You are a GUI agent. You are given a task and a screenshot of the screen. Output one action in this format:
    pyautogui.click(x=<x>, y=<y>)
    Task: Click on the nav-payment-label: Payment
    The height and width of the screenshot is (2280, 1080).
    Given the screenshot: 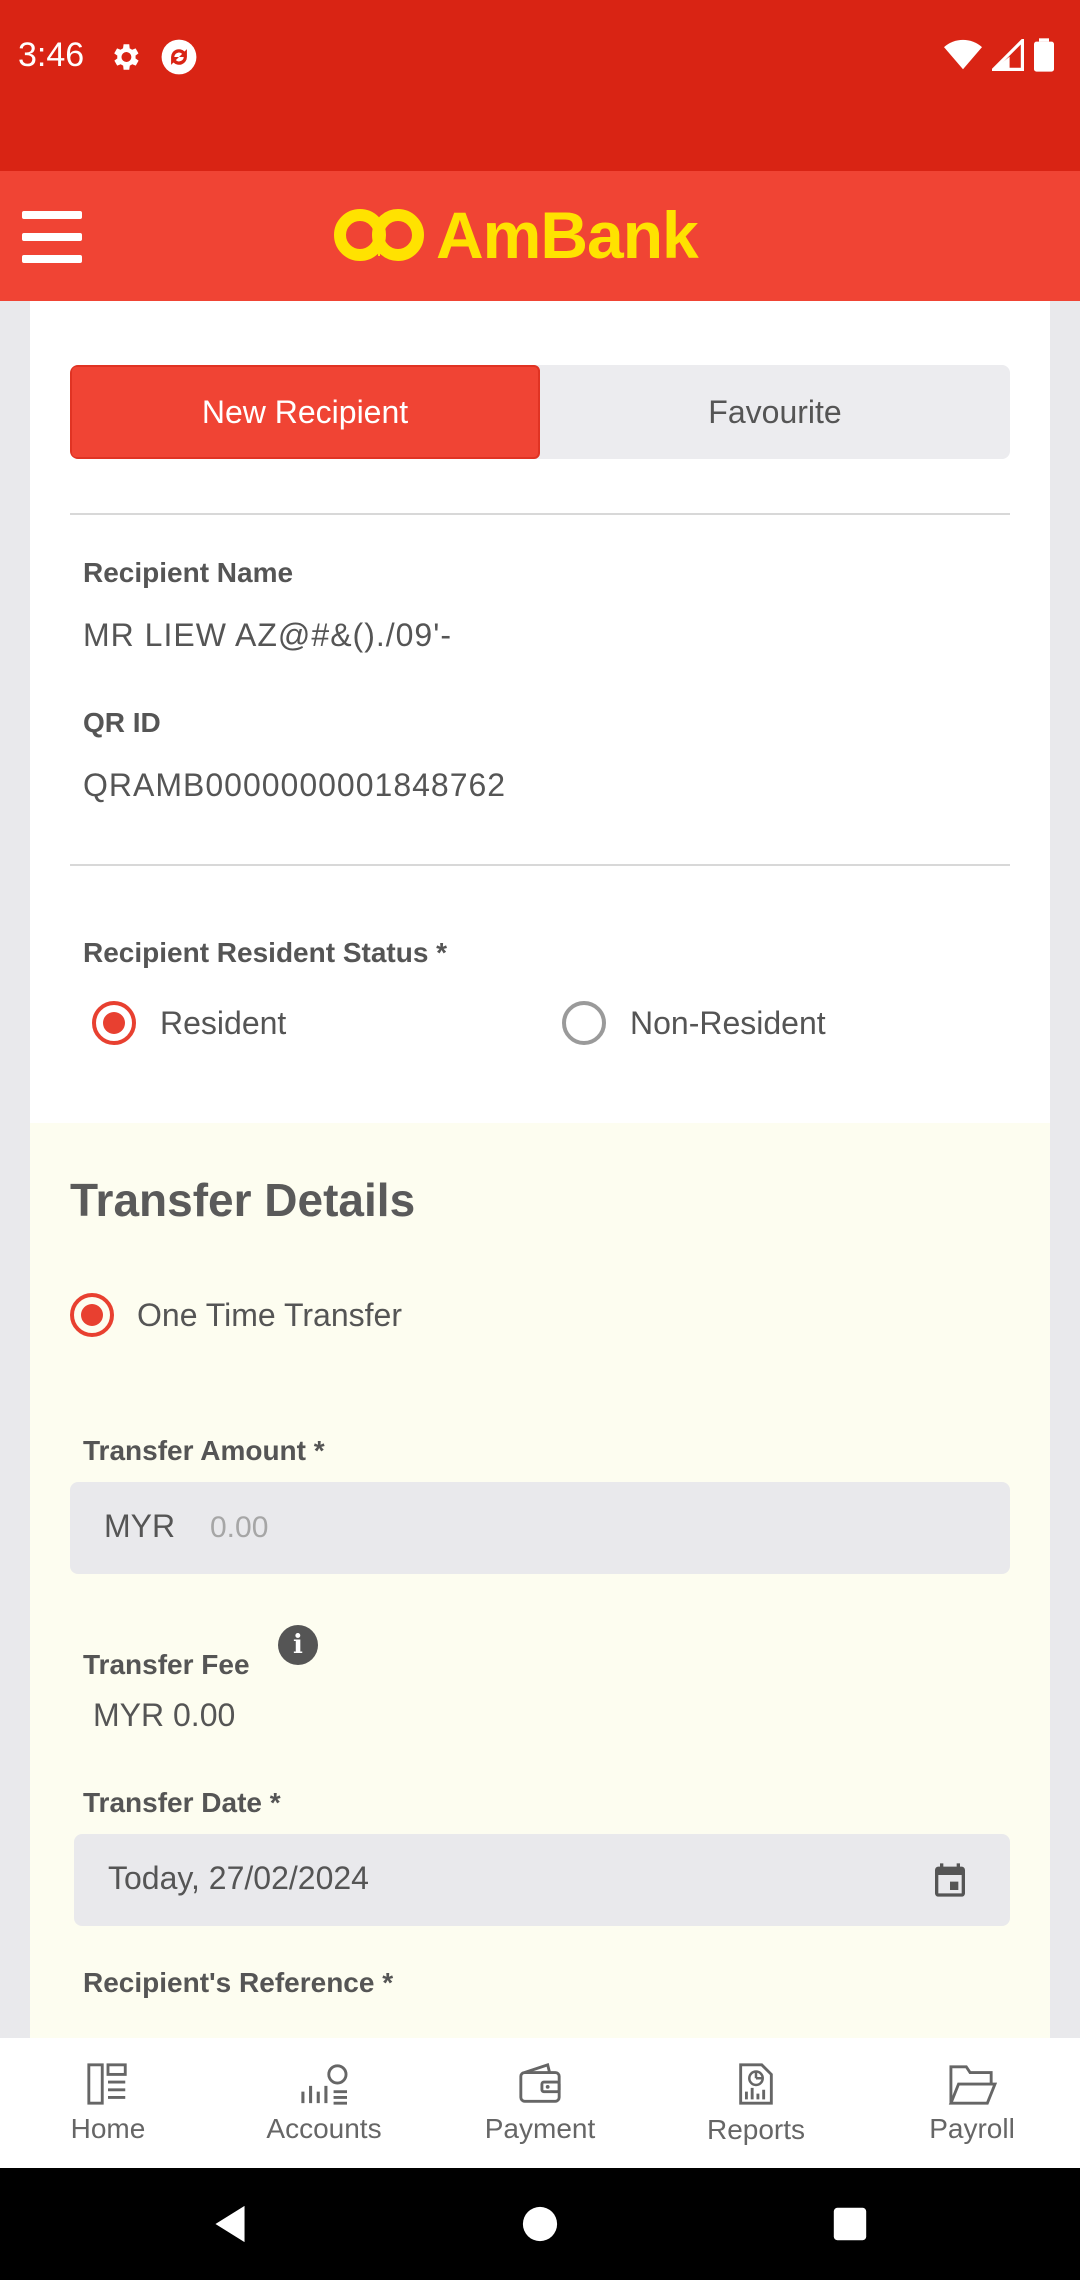 What is the action you would take?
    pyautogui.click(x=540, y=2128)
    